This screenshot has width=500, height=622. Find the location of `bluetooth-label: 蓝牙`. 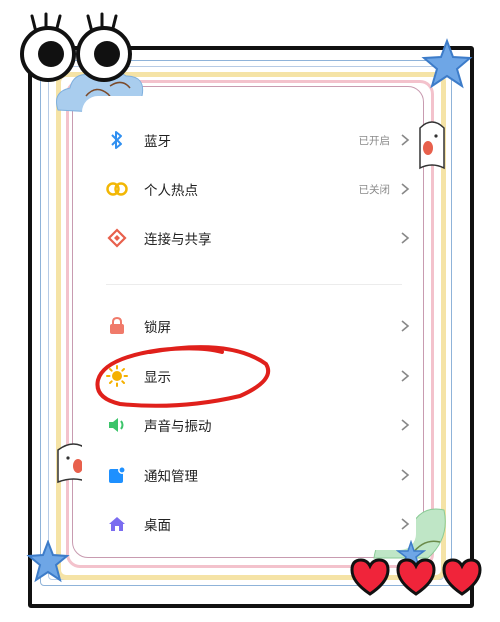

bluetooth-label: 蓝牙 is located at coordinates (157, 142).